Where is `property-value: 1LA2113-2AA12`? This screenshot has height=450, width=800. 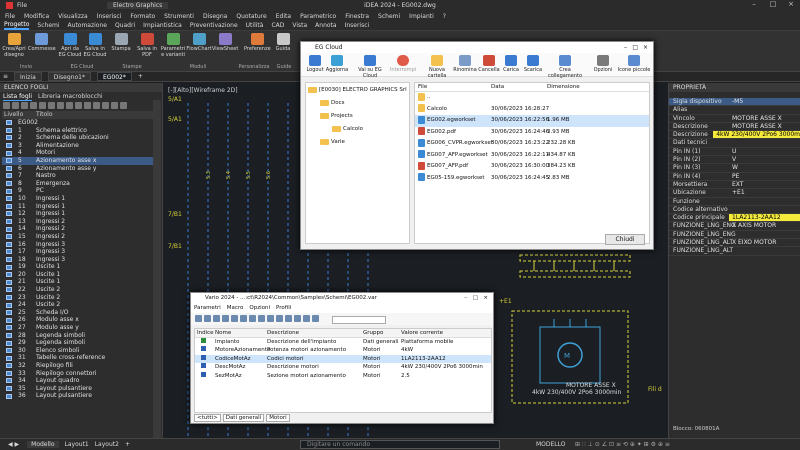 property-value: 1LA2113-2AA12 is located at coordinates (764, 218).